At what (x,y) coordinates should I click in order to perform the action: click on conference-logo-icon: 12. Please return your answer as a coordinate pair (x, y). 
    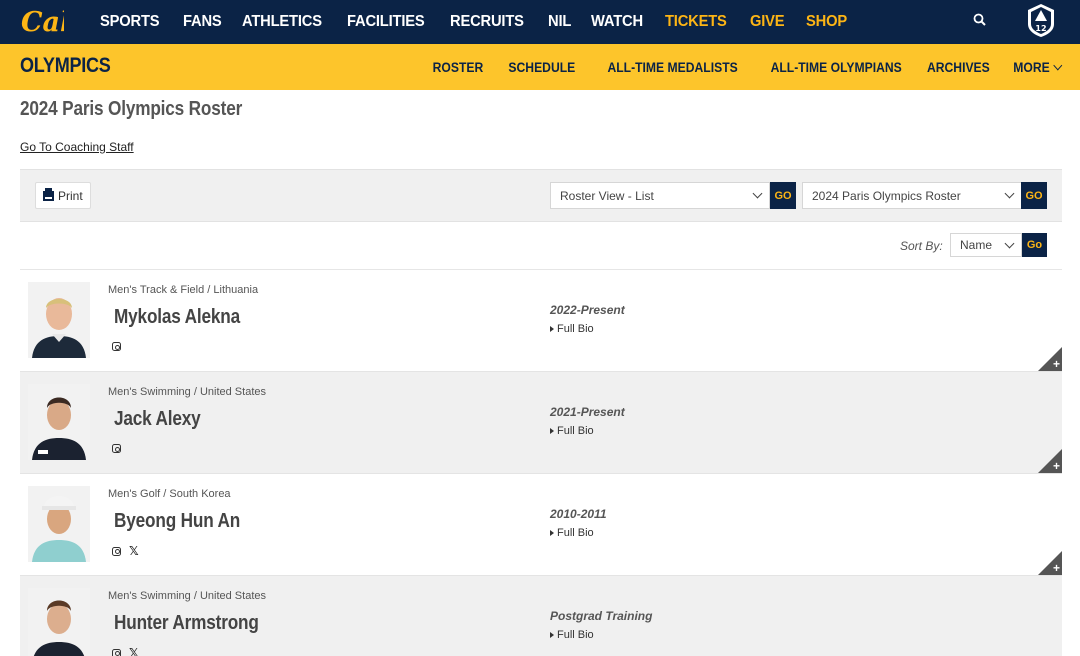
    Looking at the image, I should click on (1041, 20).